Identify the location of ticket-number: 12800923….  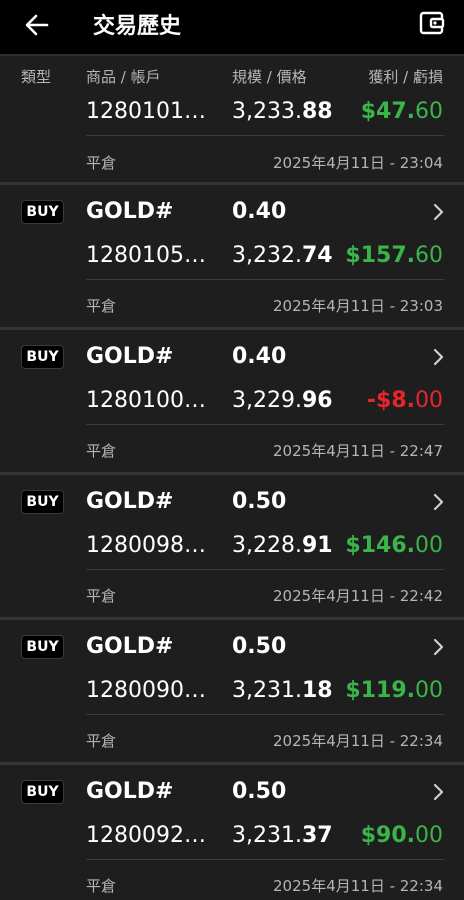
(152, 835).